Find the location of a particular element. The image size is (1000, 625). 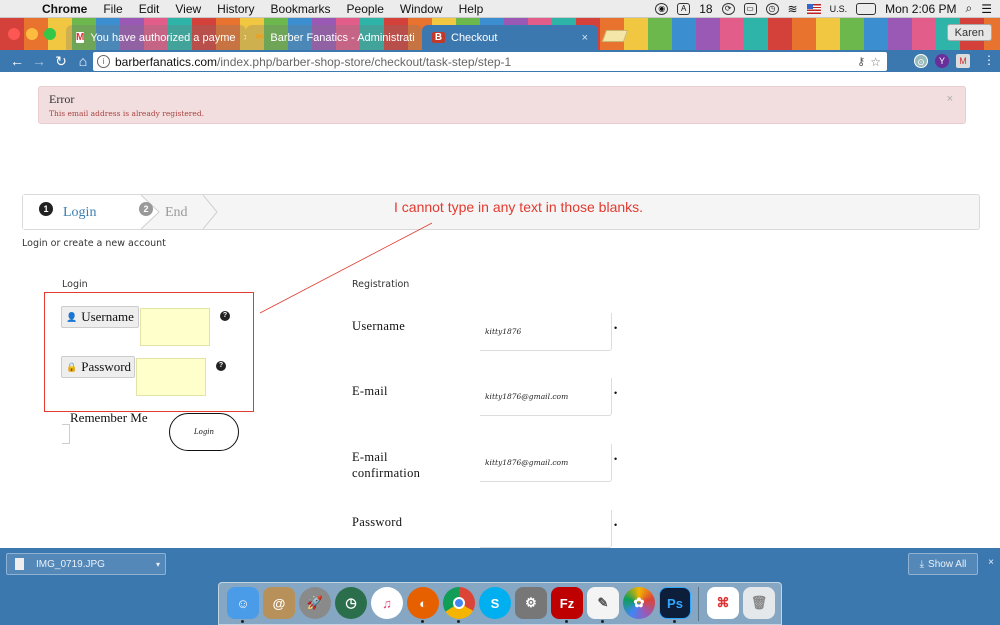

clock: Mon 2:06 PM is located at coordinates (920, 9).